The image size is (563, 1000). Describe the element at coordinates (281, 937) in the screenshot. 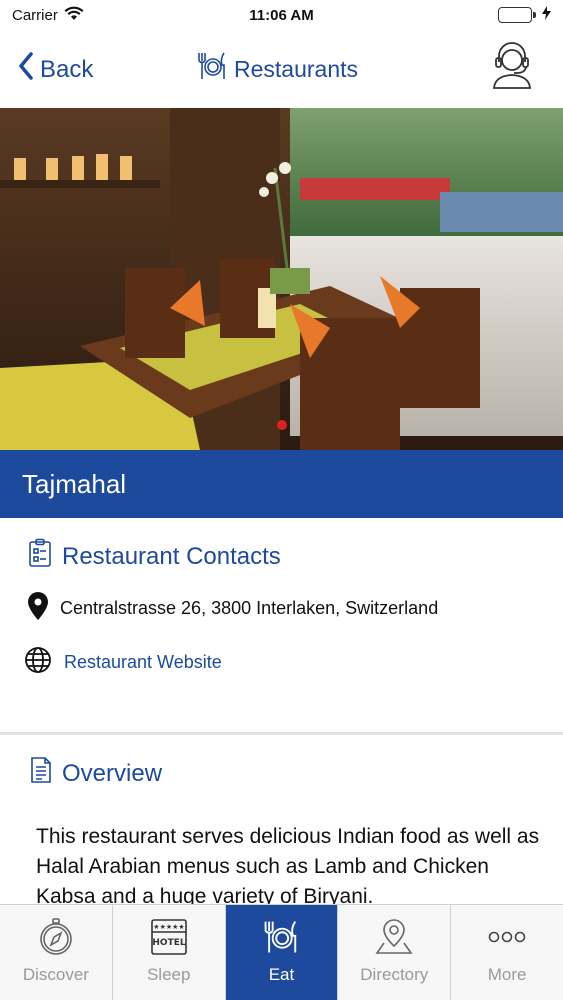

I see `plate-cutlery-icon` at that location.